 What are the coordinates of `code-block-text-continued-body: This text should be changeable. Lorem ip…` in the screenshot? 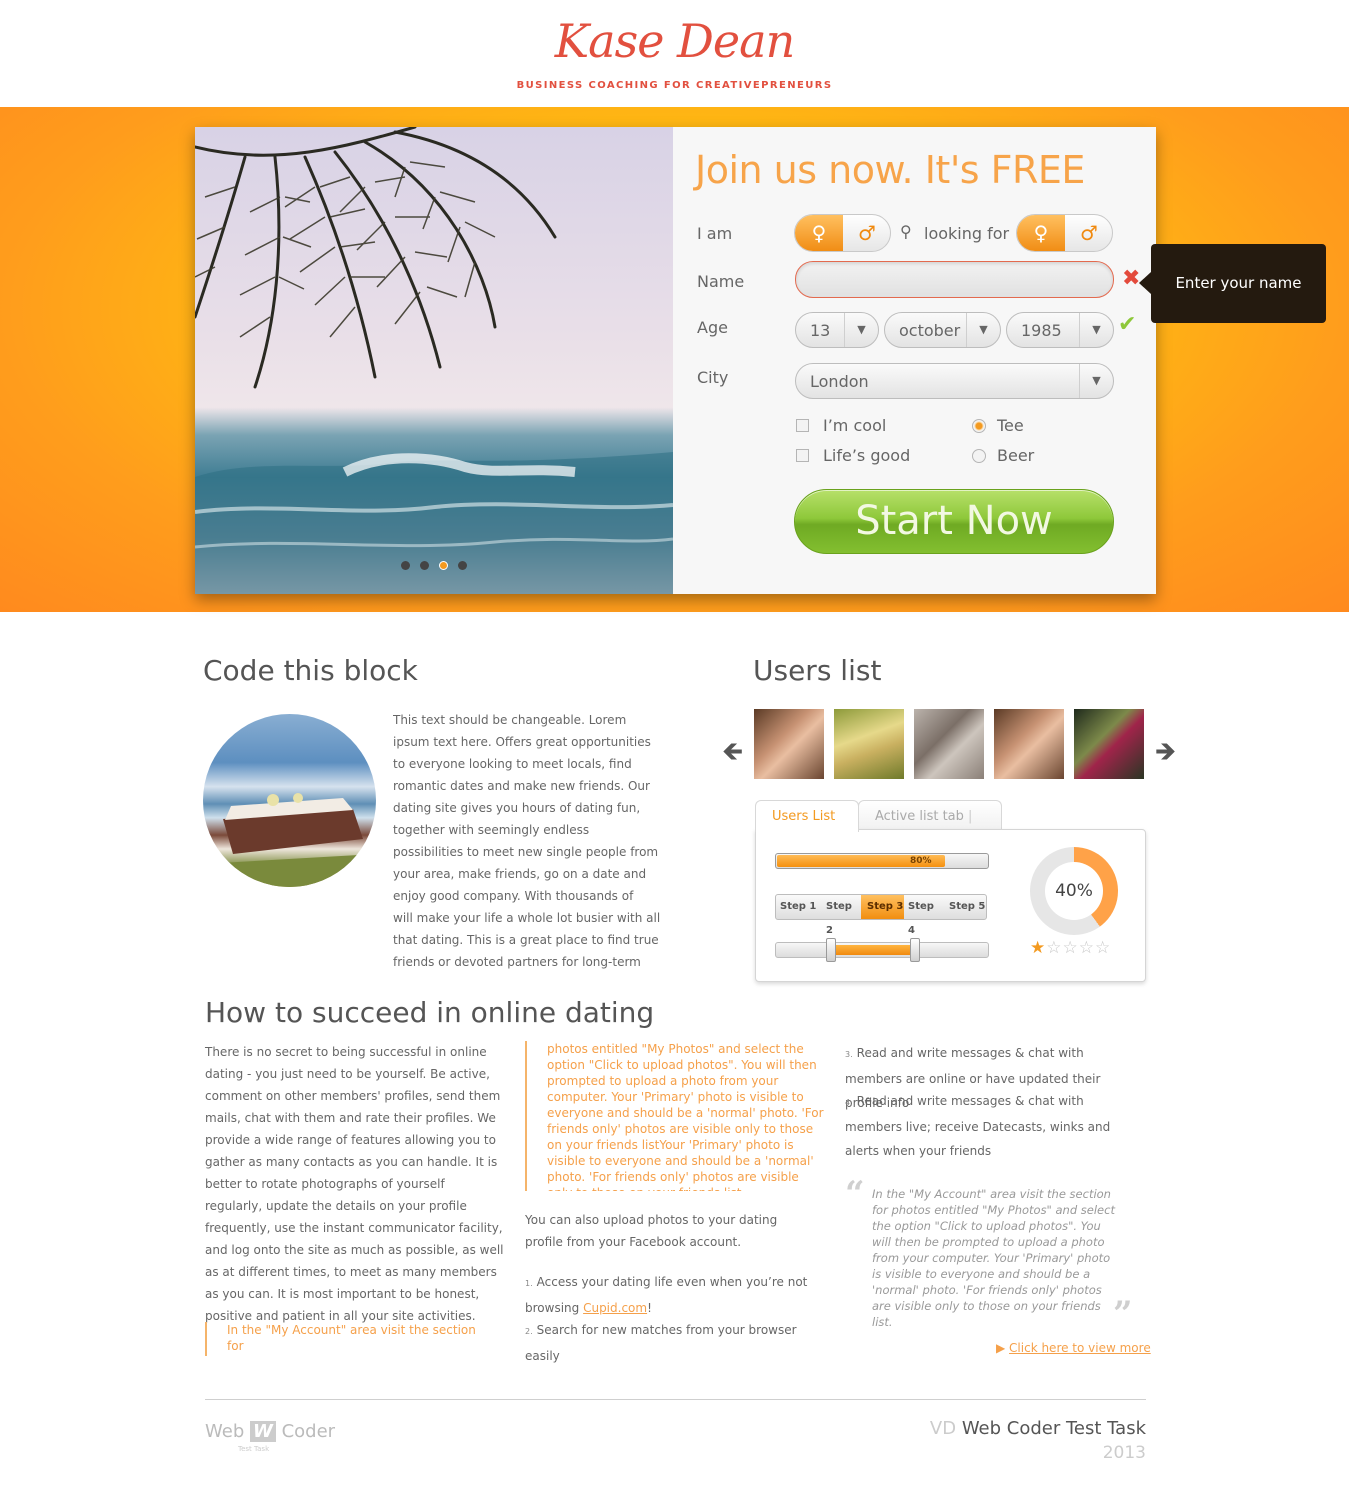 It's located at (527, 940).